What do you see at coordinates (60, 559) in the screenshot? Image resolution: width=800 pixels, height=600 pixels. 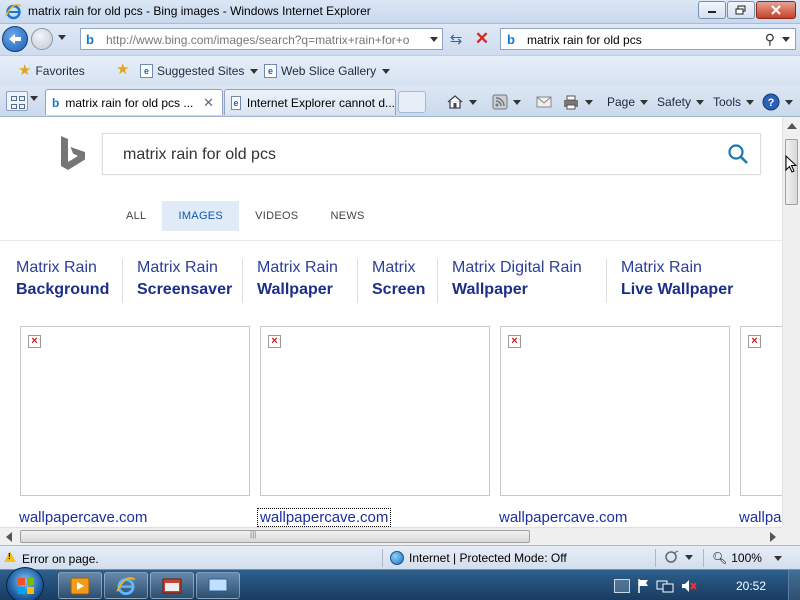 I see `status-message: Error on page.` at bounding box center [60, 559].